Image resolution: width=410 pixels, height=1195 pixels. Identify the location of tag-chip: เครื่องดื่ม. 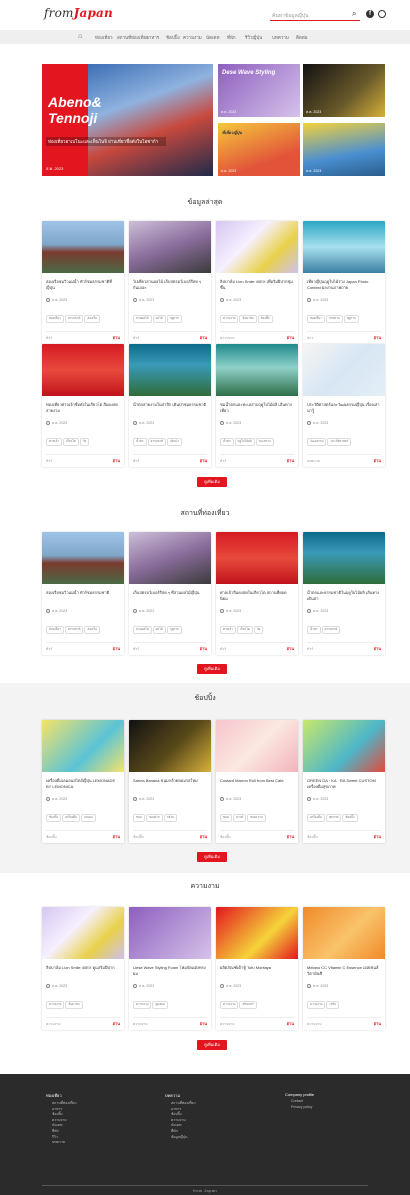
(71, 817).